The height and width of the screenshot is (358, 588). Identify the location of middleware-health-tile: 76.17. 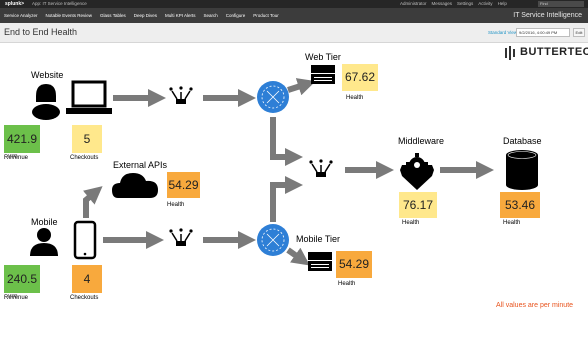
(418, 205).